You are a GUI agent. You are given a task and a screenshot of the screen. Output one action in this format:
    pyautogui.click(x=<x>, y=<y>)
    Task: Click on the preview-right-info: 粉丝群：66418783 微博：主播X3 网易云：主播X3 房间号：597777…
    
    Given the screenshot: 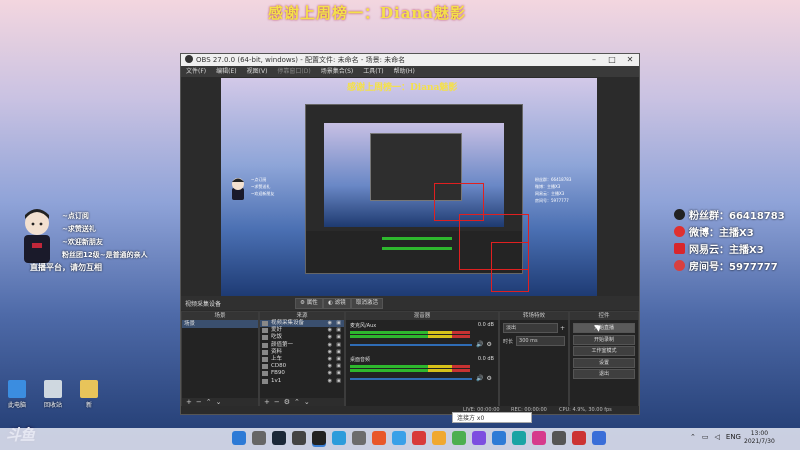 What is the action you would take?
    pyautogui.click(x=553, y=190)
    